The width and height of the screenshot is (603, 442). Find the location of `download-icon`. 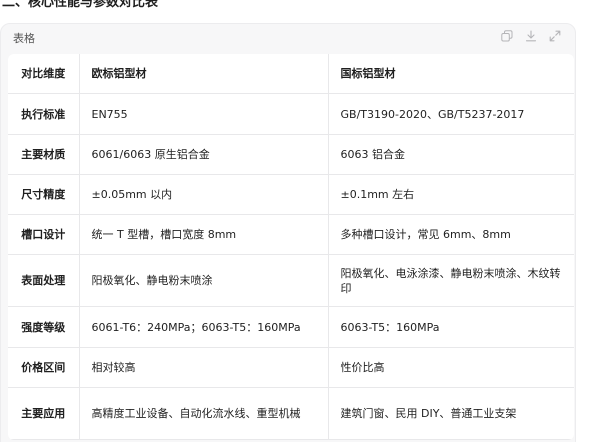

download-icon is located at coordinates (531, 36).